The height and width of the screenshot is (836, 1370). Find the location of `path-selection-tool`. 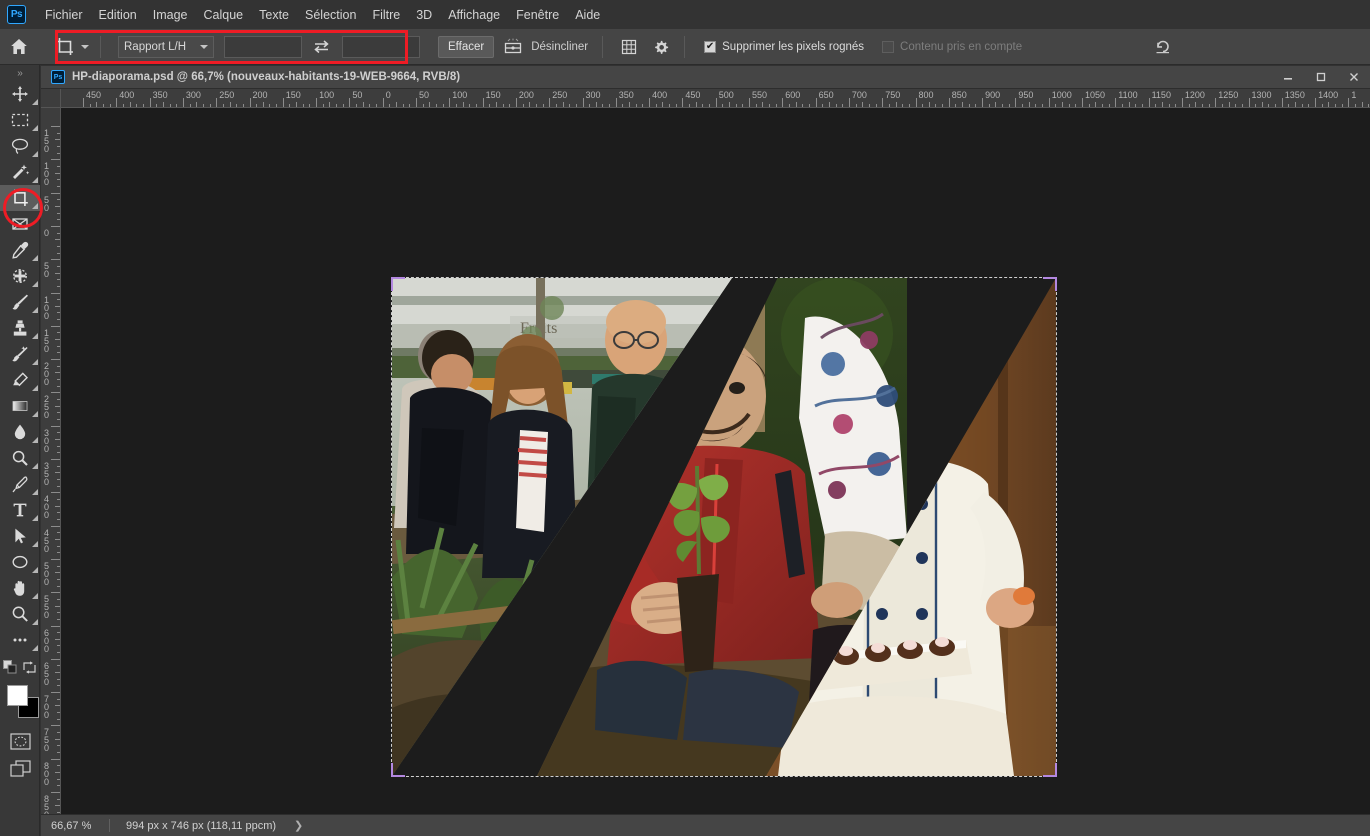

path-selection-tool is located at coordinates (20, 536).